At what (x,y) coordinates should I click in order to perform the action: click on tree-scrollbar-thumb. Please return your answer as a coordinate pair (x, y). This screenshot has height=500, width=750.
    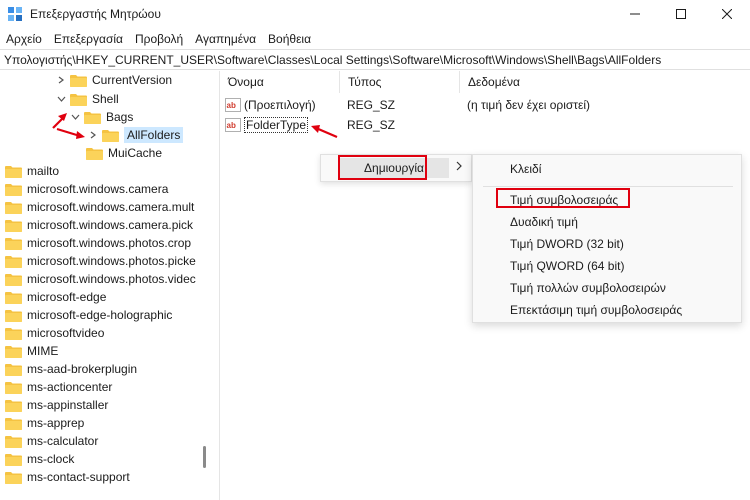
    Looking at the image, I should click on (204, 457).